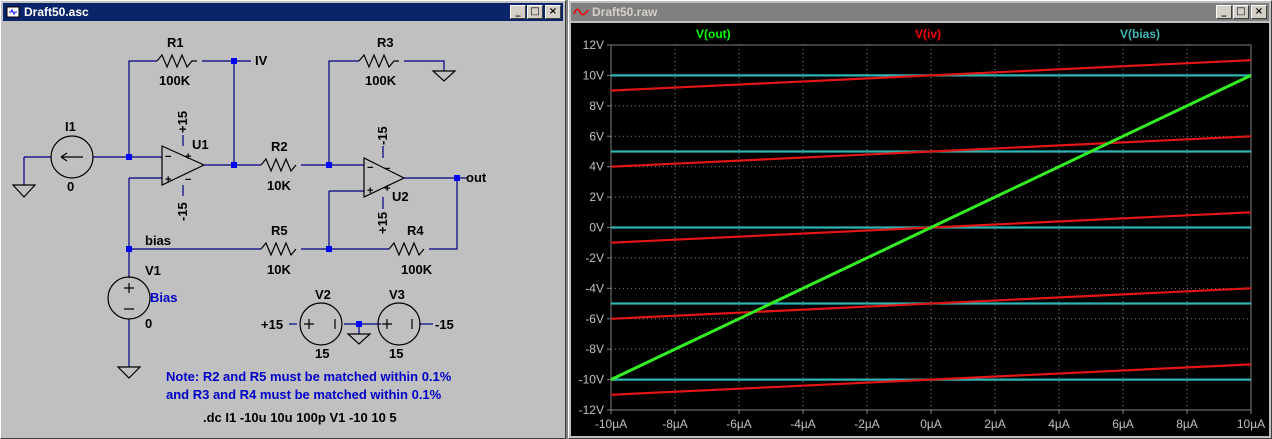 The width and height of the screenshot is (1272, 439). What do you see at coordinates (283, 12) in the screenshot?
I see `schematic-titlebar: Draft50.asc _ □ ×` at bounding box center [283, 12].